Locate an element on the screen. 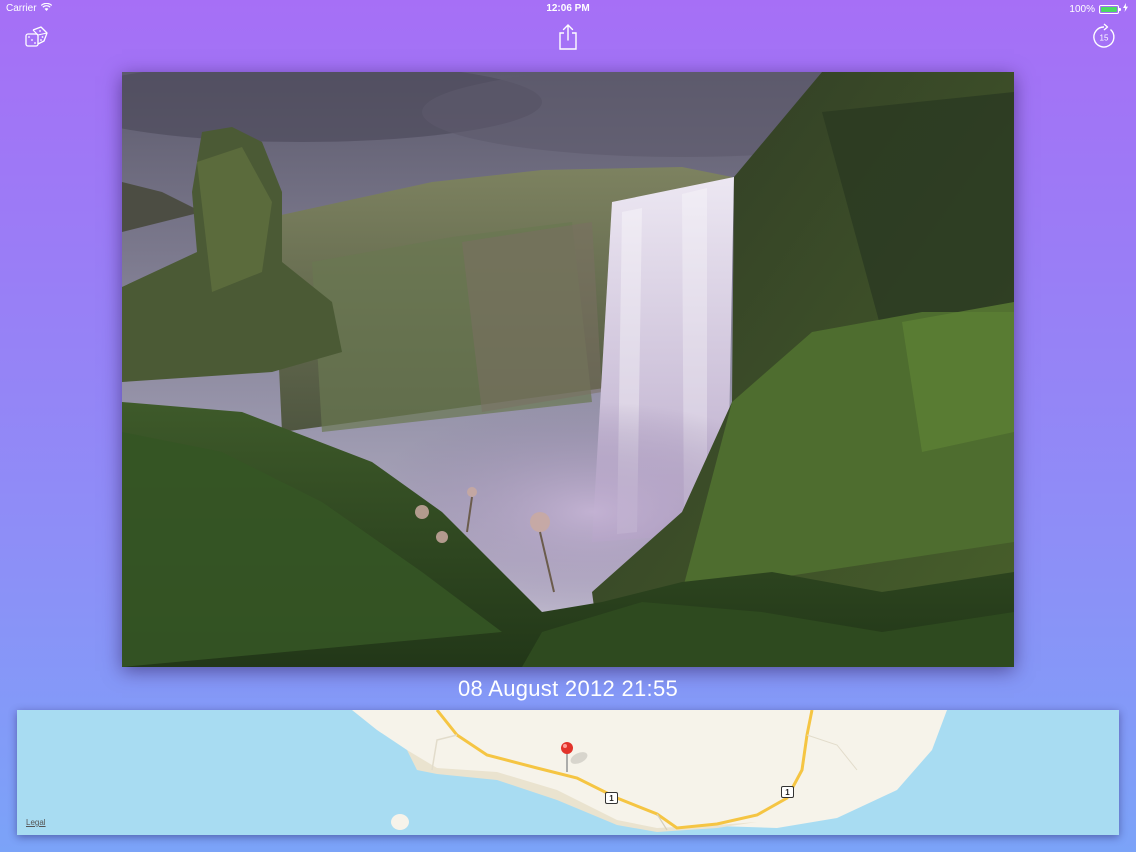  map-illustration is located at coordinates (568, 772).